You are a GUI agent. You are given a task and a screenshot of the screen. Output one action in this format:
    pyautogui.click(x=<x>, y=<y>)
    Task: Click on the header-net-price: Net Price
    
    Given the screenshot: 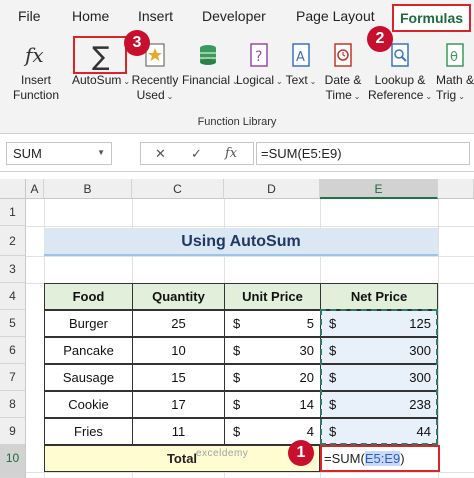 What is the action you would take?
    pyautogui.click(x=379, y=296)
    